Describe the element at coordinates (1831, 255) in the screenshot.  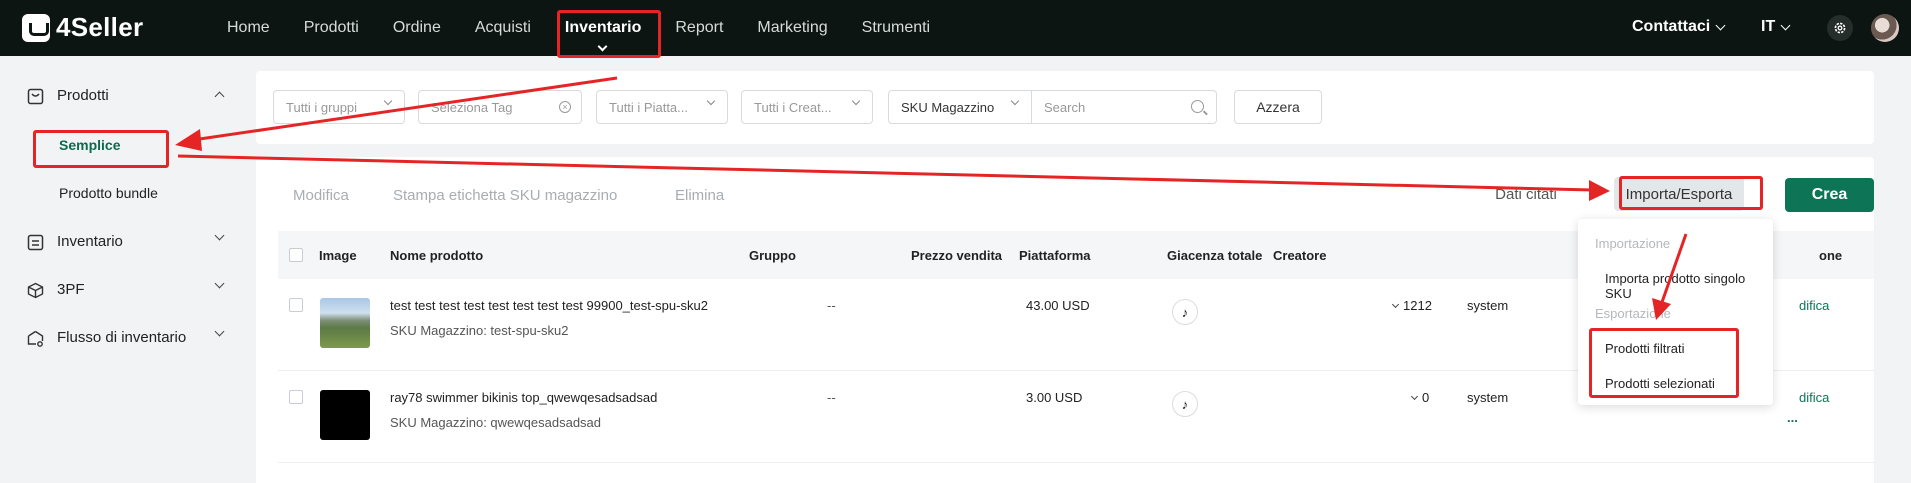
I see `col-actions: one` at that location.